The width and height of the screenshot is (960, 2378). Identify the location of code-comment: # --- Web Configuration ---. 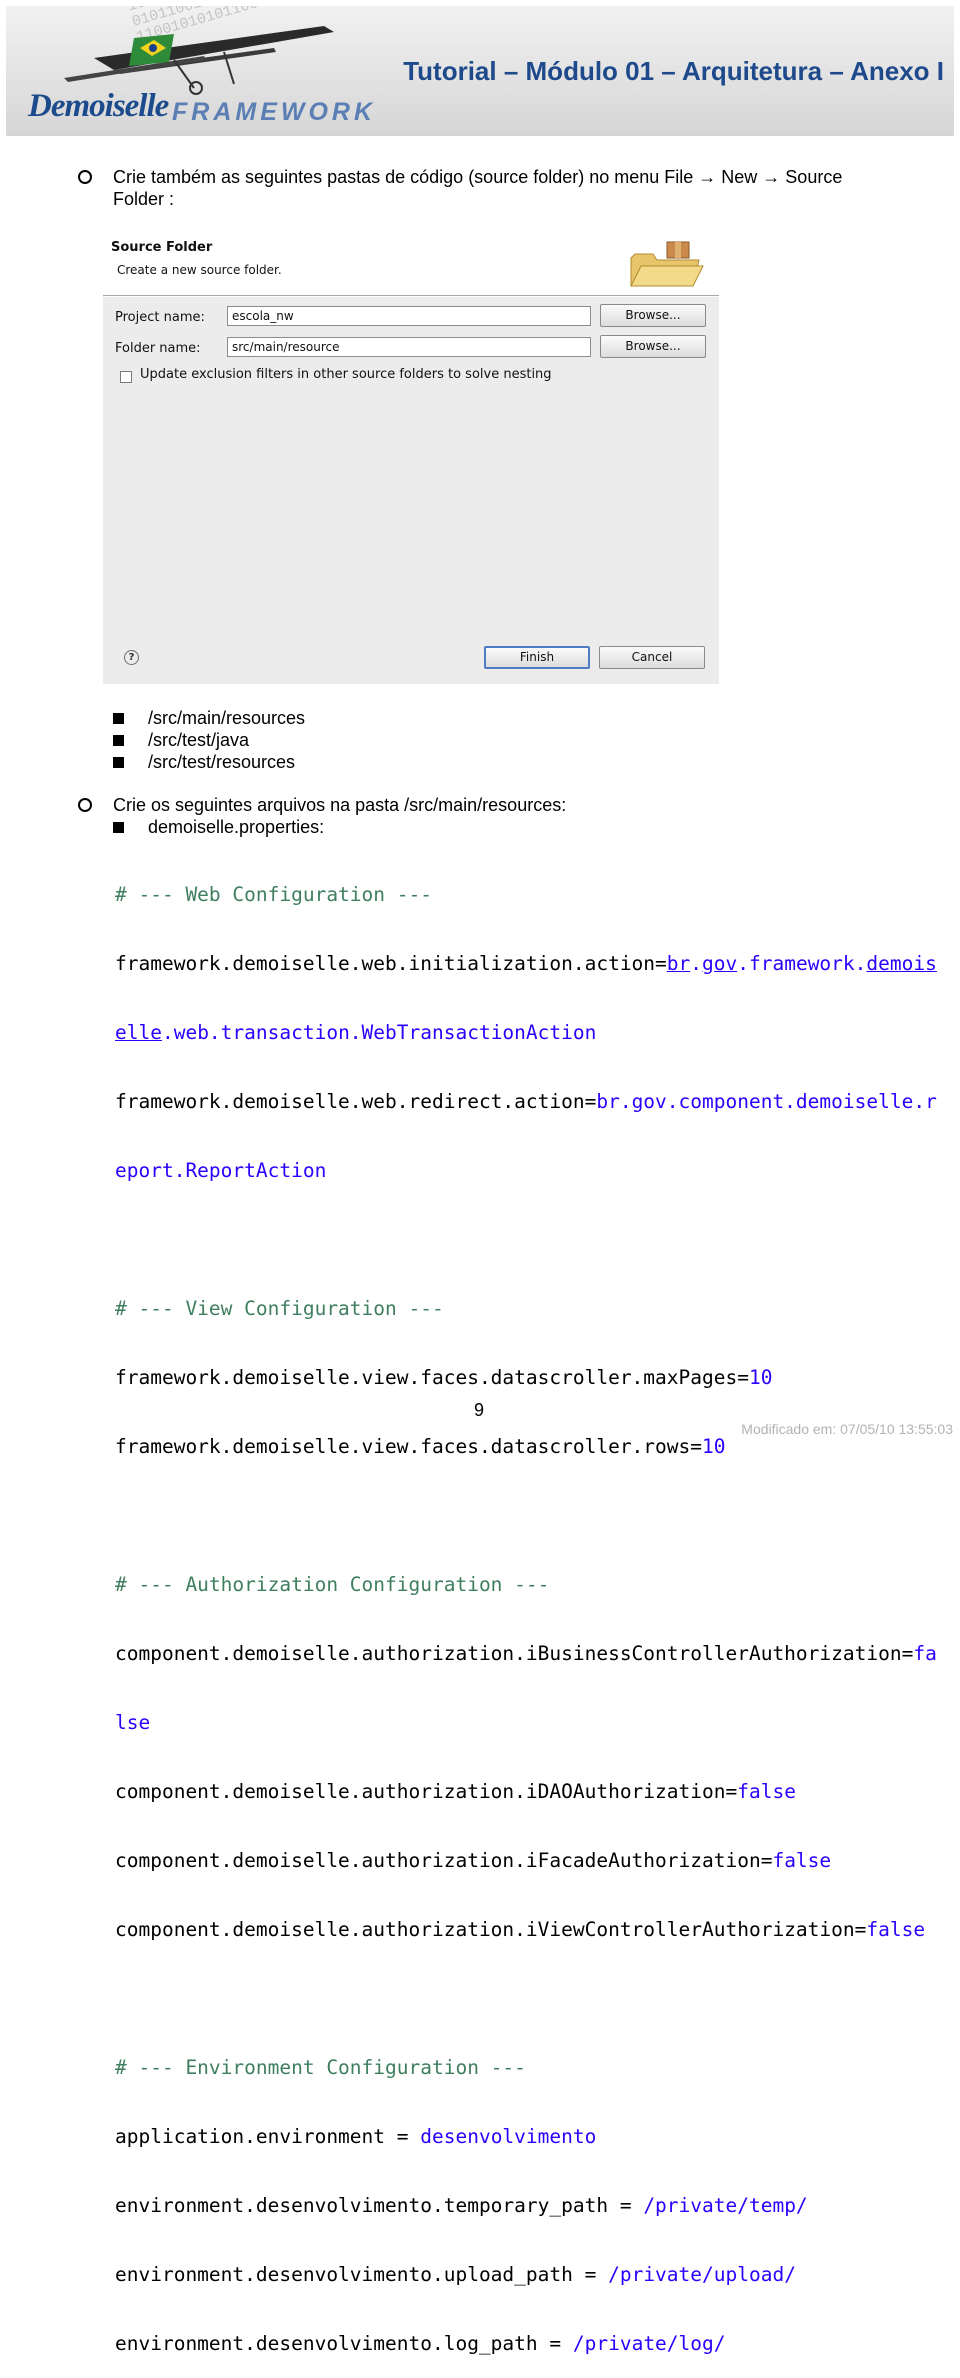
(273, 894).